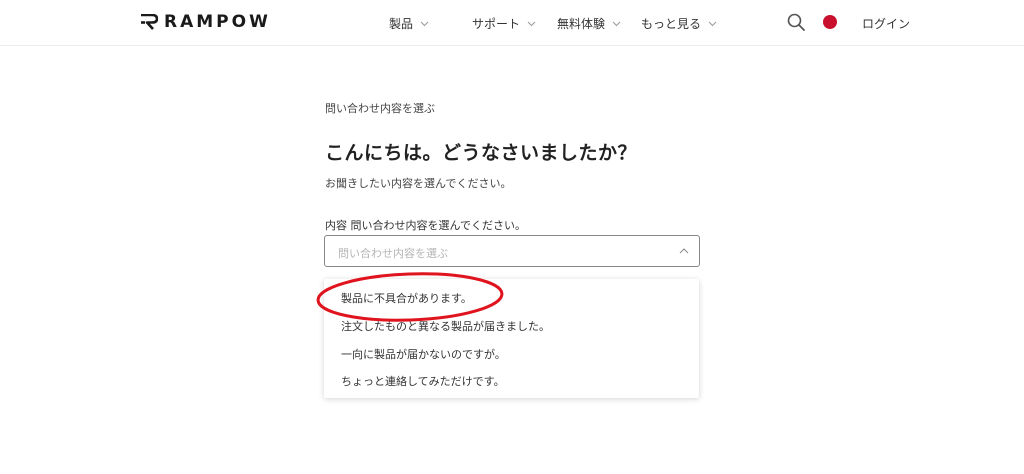 This screenshot has height=474, width=1024. I want to click on option-not-delivered: 一向に製品が届かないのですが。, so click(423, 354).